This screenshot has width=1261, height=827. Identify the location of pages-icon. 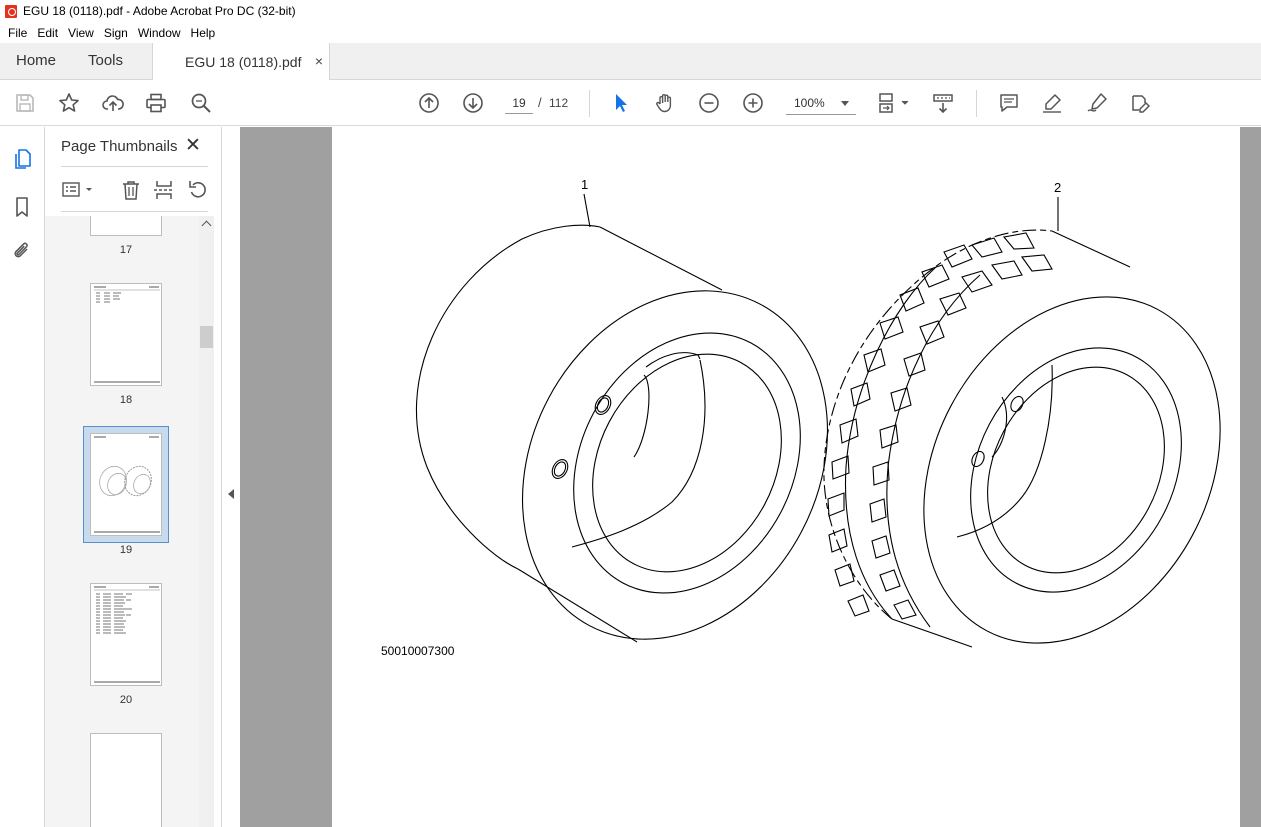
(23, 159).